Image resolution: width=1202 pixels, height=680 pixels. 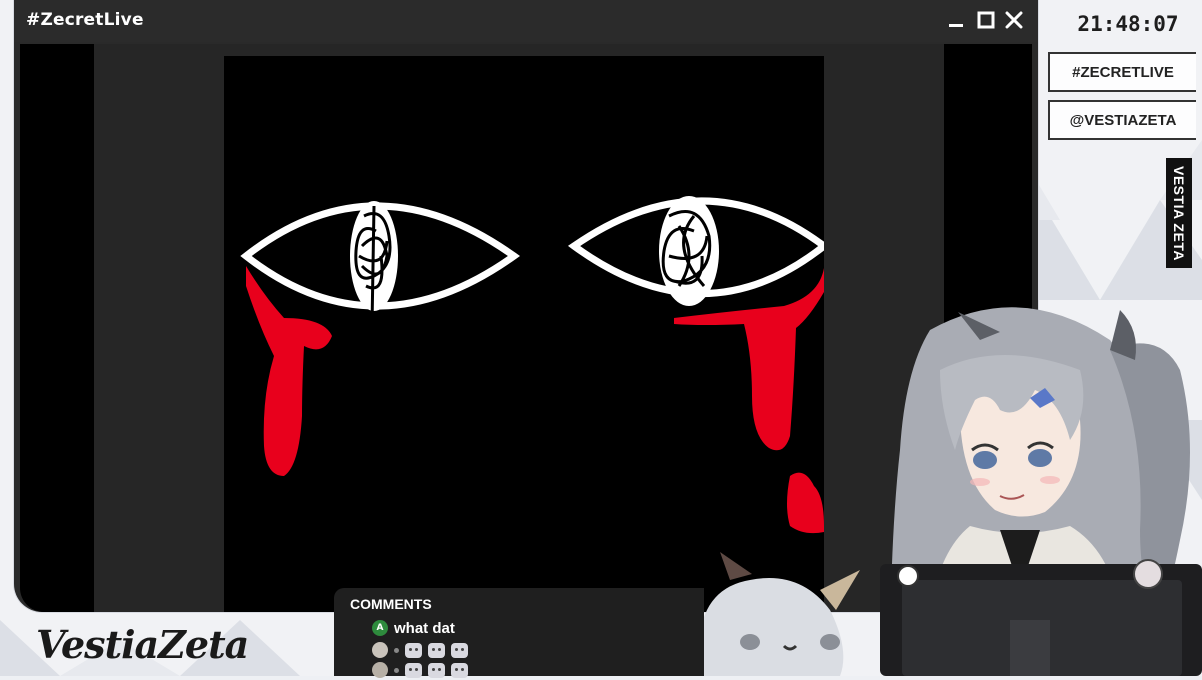 What do you see at coordinates (424, 628) in the screenshot?
I see `comment-text: what dat` at bounding box center [424, 628].